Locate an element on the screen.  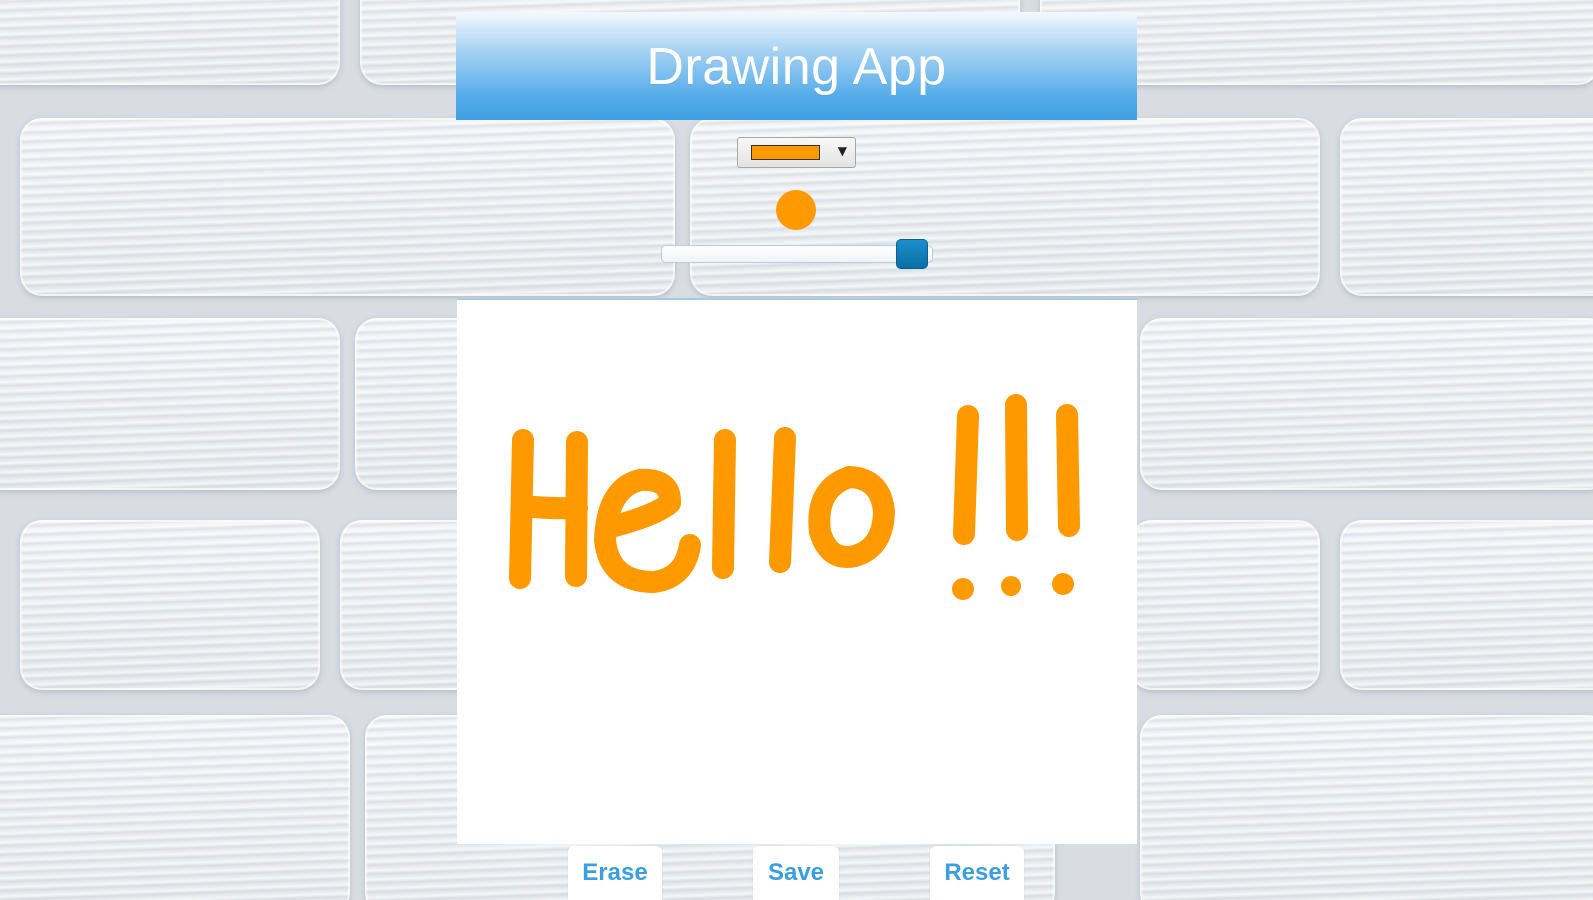
stroke-letter-h is located at coordinates (550, 507).